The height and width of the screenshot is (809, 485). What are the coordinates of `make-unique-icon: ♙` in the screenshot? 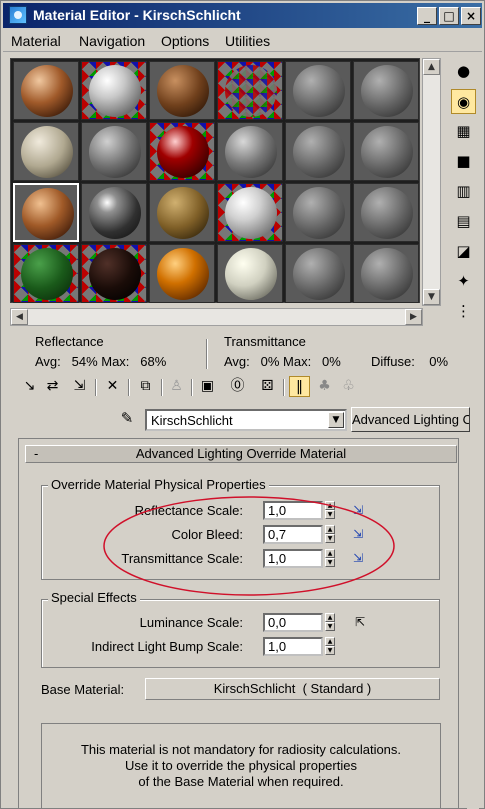 It's located at (176, 386).